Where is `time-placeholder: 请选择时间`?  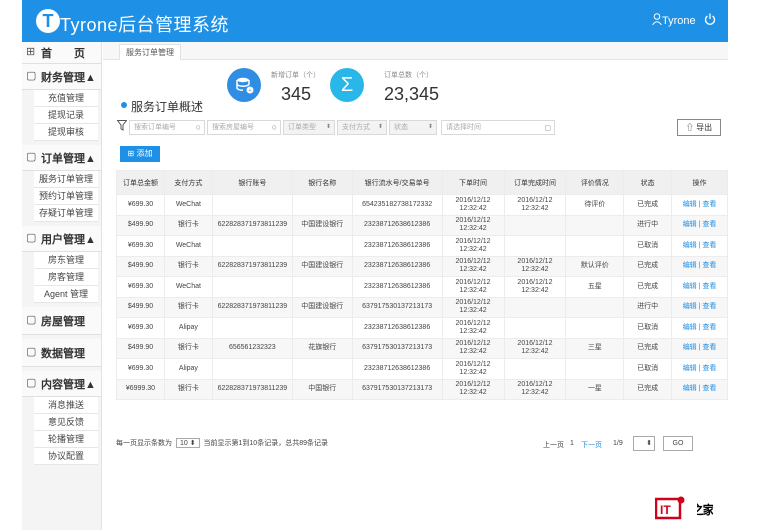 time-placeholder: 请选择时间 is located at coordinates (463, 127).